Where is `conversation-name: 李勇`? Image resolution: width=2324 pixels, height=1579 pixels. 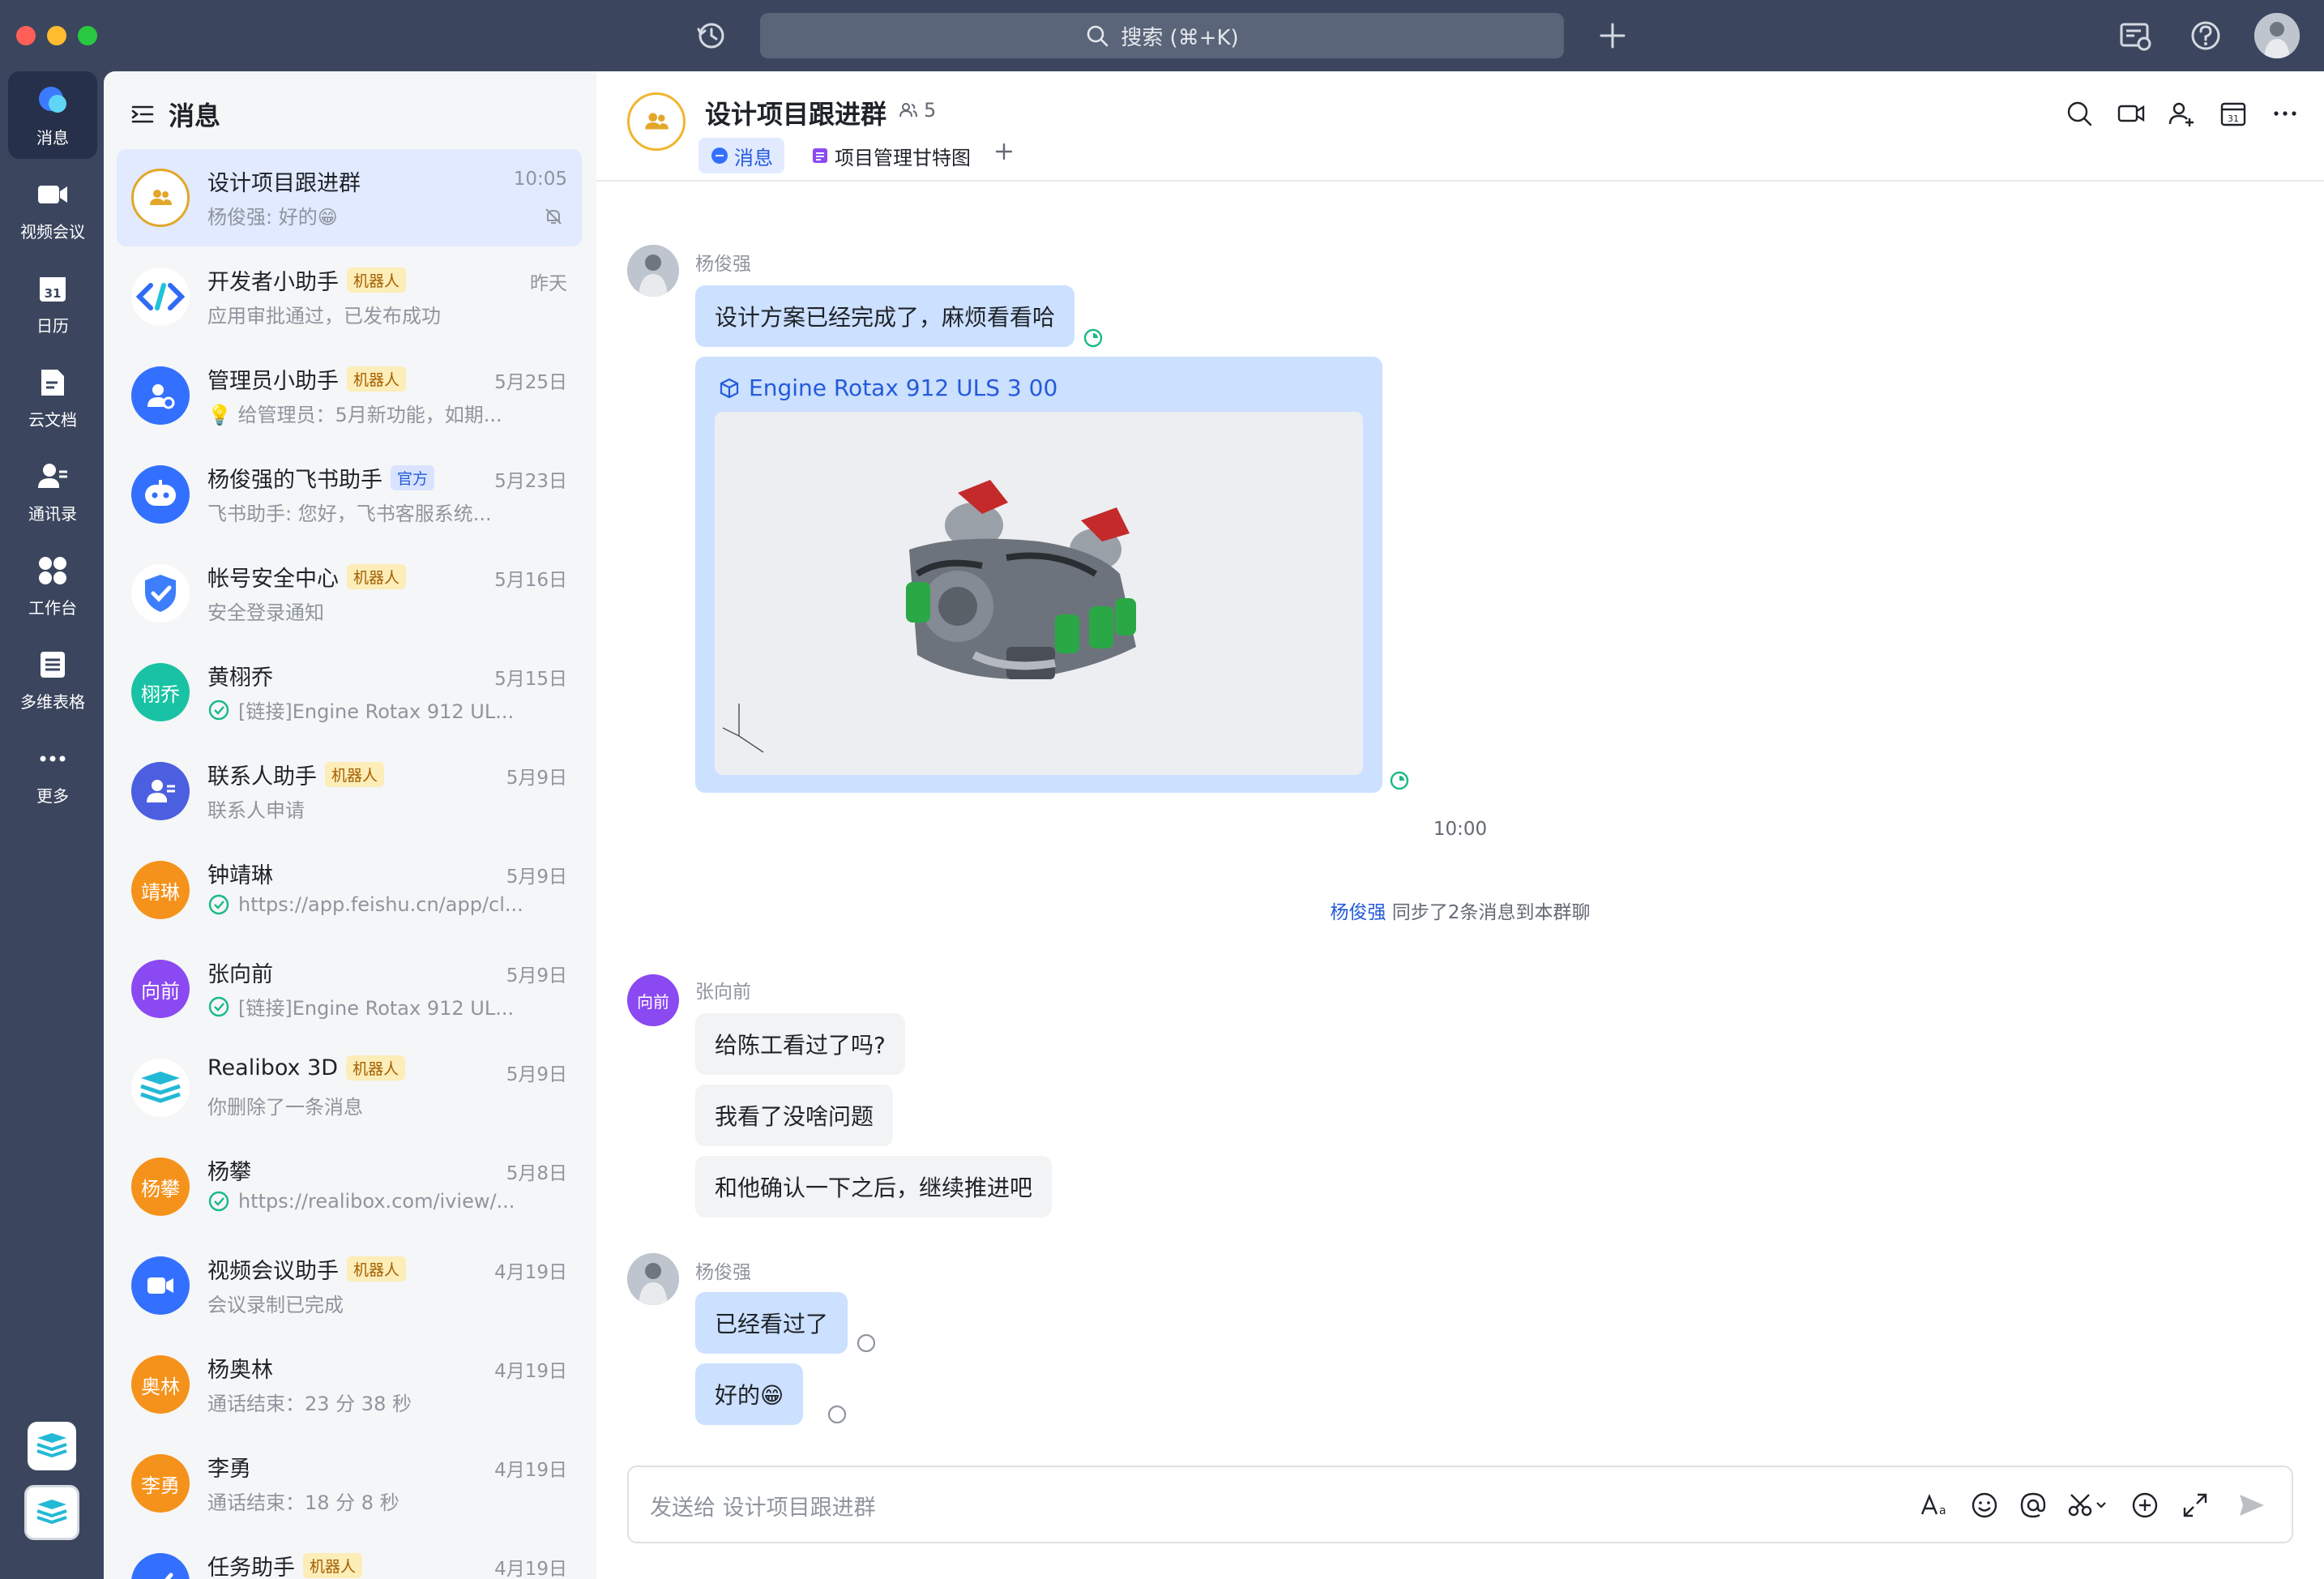 conversation-name: 李勇 is located at coordinates (229, 1469).